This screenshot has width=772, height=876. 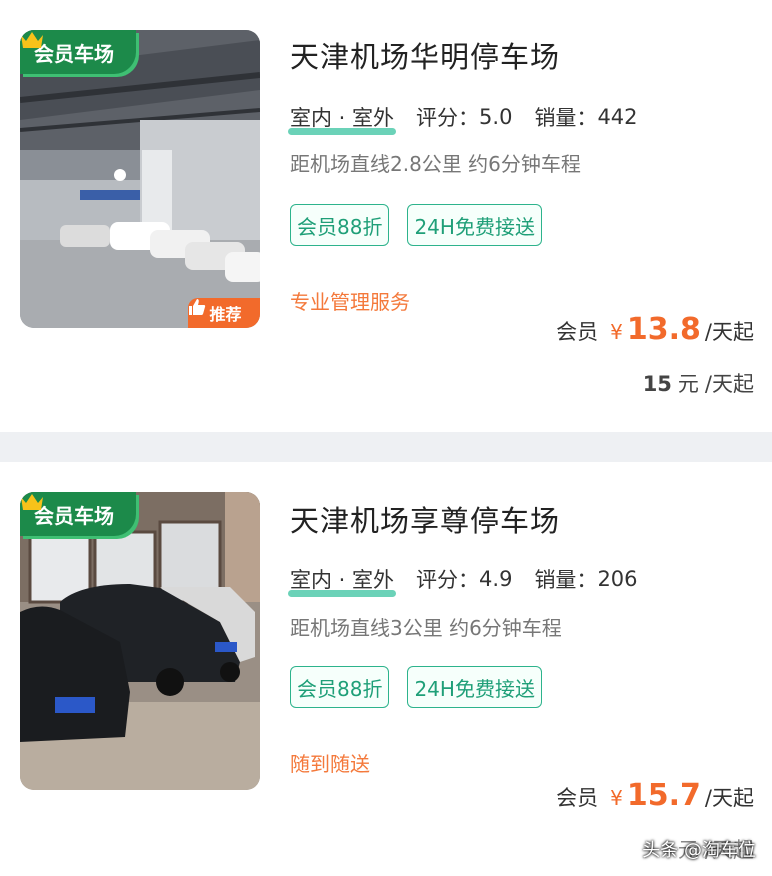 What do you see at coordinates (435, 164) in the screenshot?
I see `airport-distance: 距机场直线2.8公里 约6分钟车程` at bounding box center [435, 164].